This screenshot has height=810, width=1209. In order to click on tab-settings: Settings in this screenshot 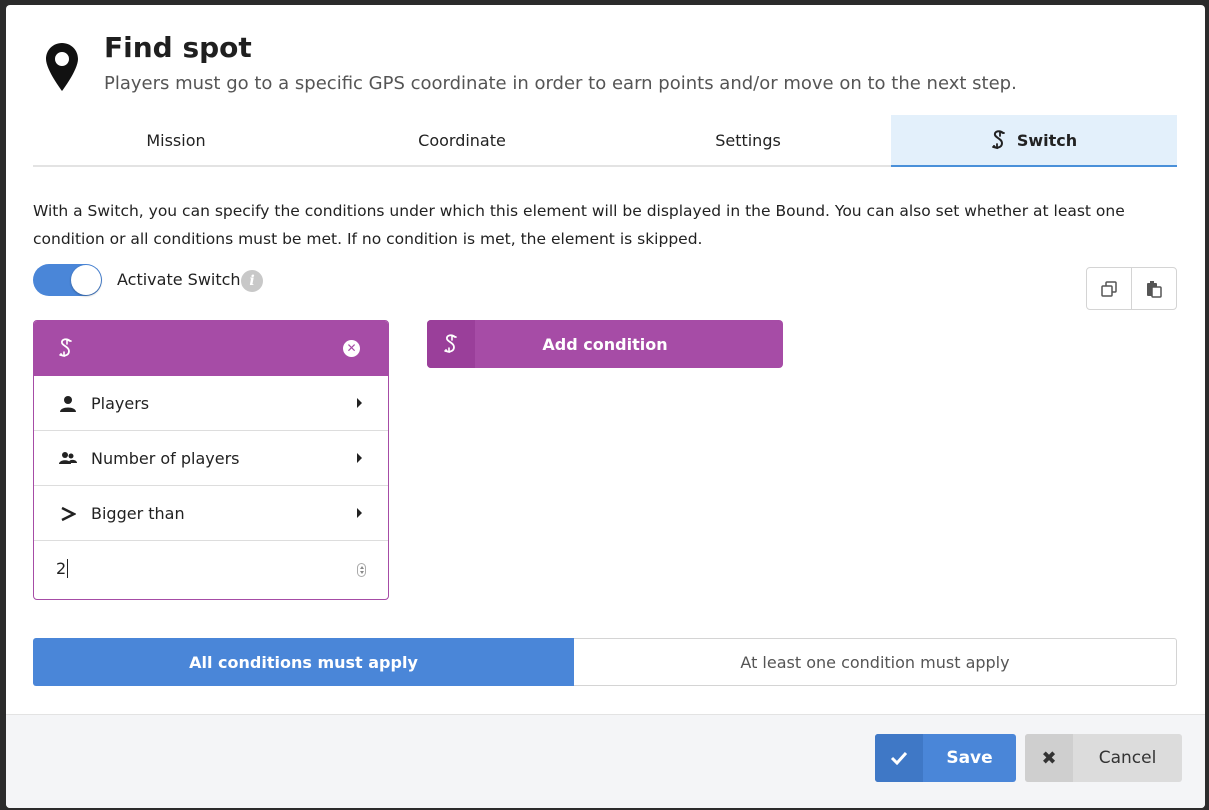, I will do `click(748, 140)`.